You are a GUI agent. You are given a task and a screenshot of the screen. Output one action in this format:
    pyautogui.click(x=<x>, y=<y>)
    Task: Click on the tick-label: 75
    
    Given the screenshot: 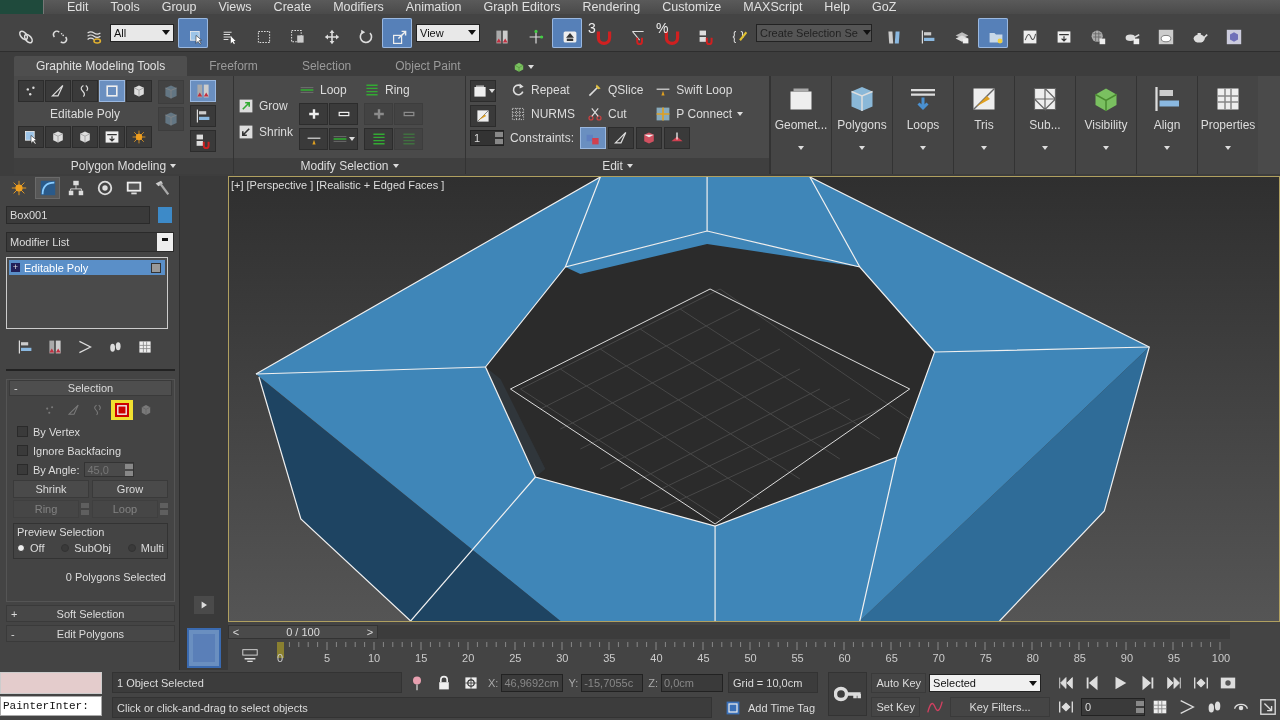 What is the action you would take?
    pyautogui.click(x=985, y=658)
    